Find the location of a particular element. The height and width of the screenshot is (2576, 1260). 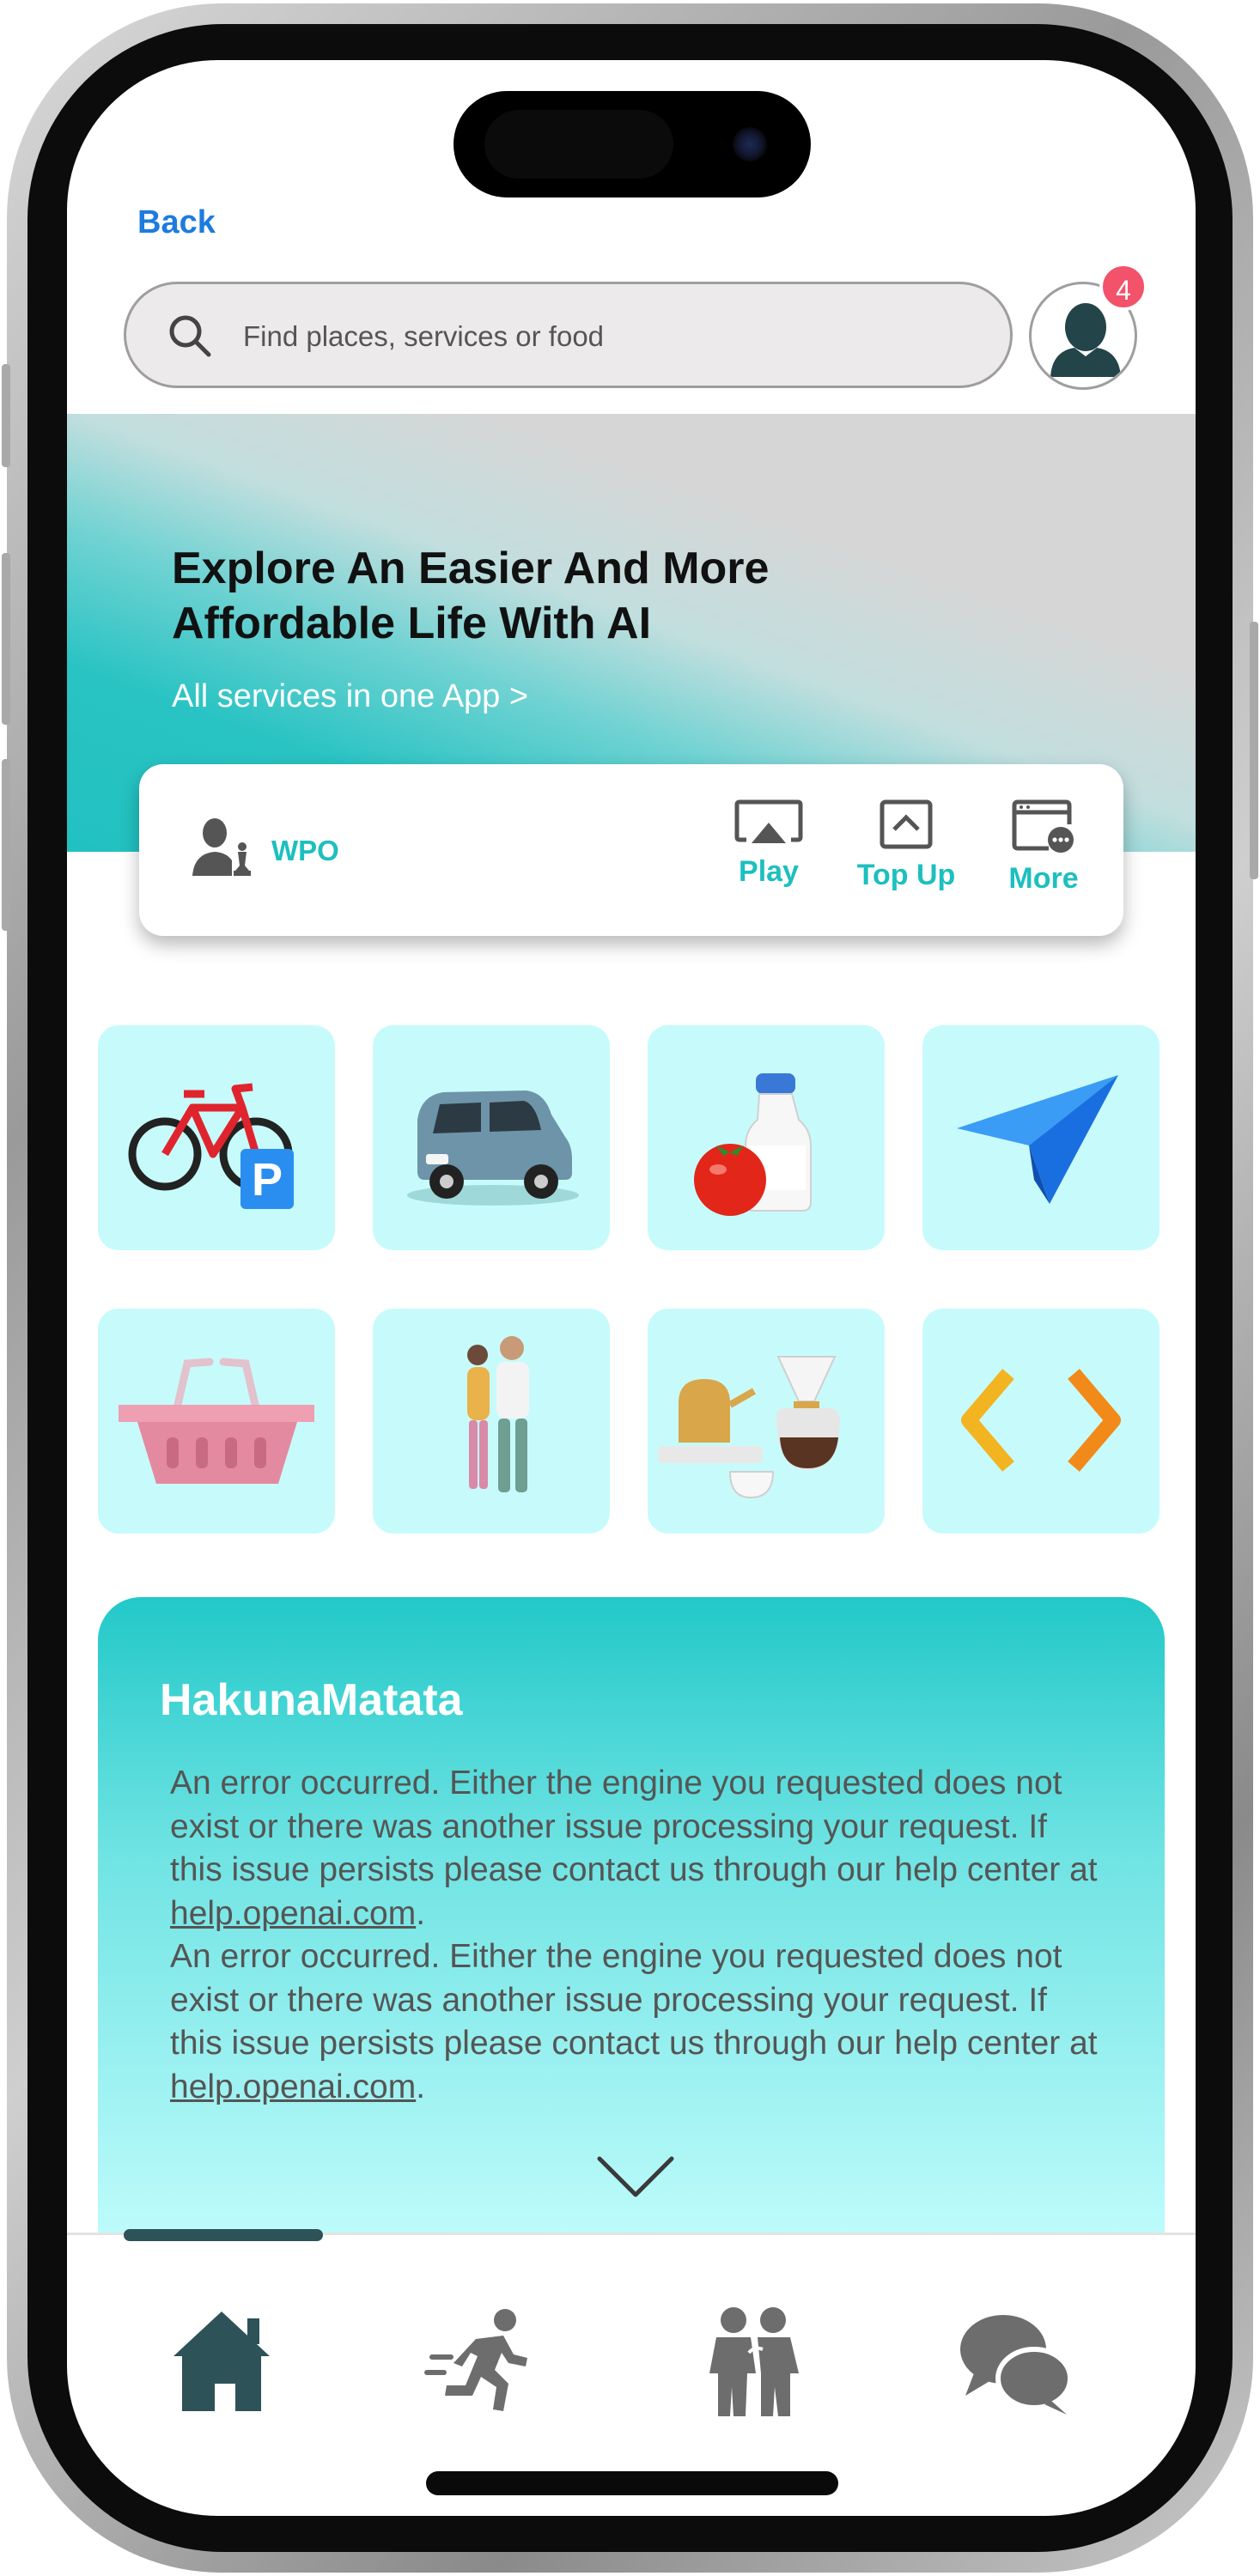

svg-text: P is located at coordinates (268, 1180).